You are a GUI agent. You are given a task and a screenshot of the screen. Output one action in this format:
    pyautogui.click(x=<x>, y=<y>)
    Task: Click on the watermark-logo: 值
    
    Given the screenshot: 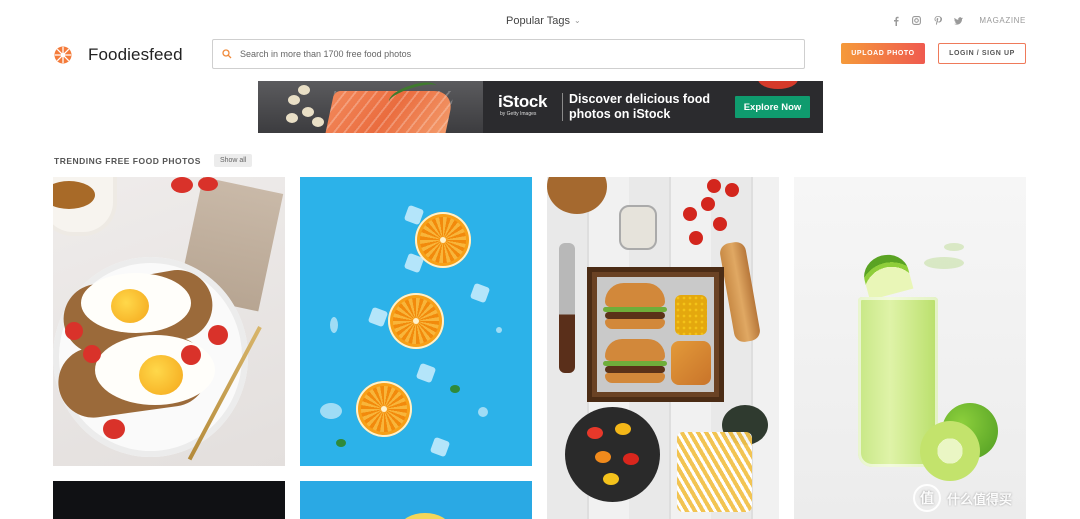 What is the action you would take?
    pyautogui.click(x=926, y=498)
    